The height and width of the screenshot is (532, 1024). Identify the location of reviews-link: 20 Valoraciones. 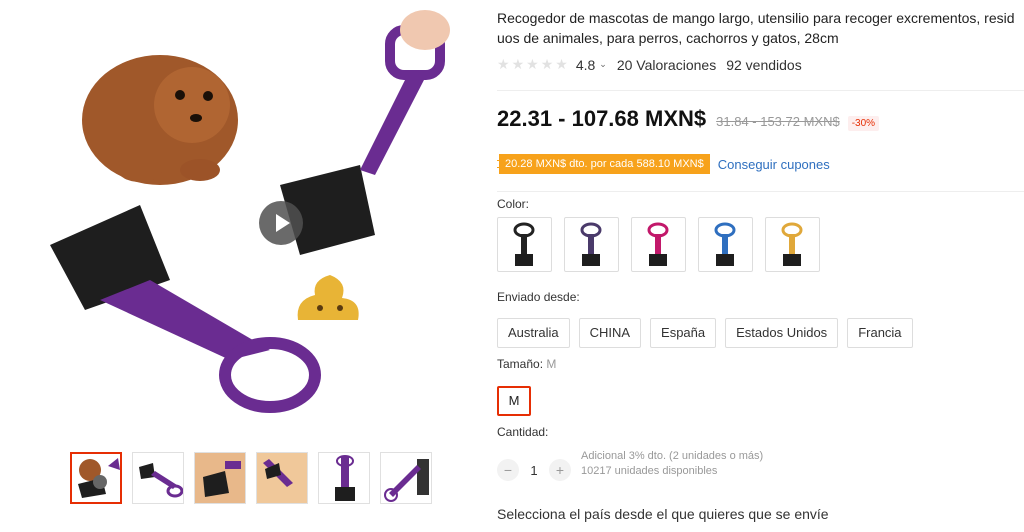
(666, 65).